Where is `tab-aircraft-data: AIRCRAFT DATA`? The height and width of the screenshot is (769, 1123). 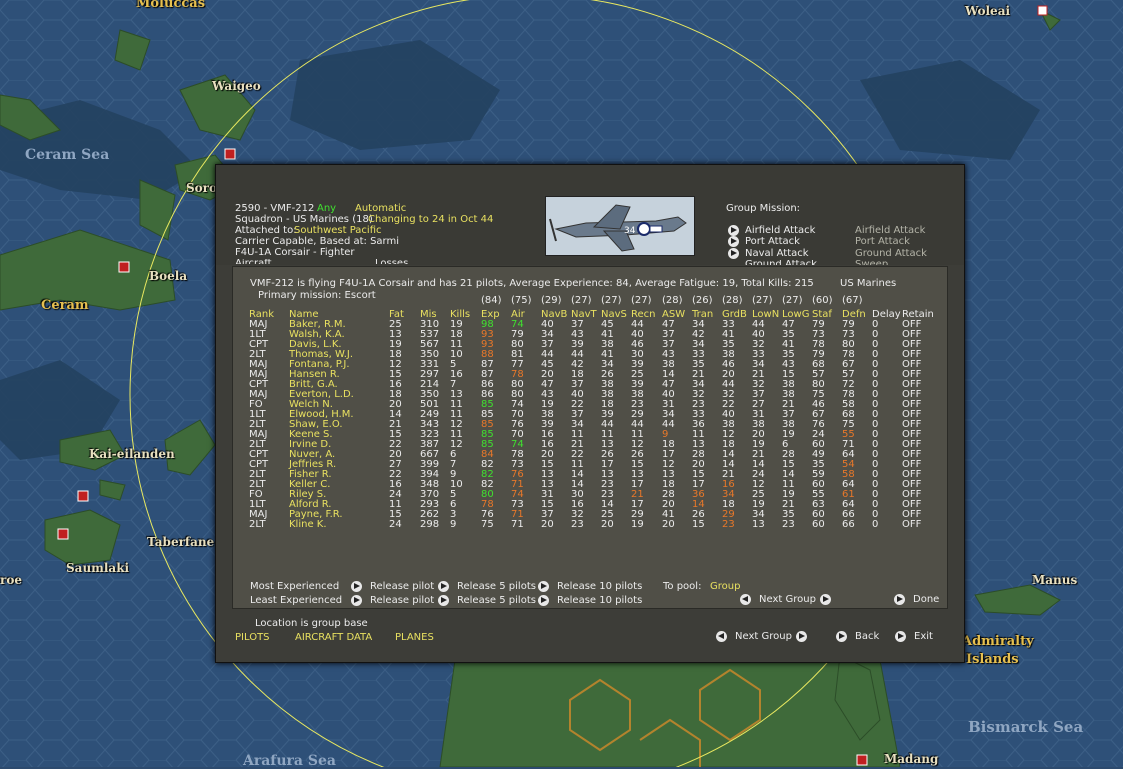 tab-aircraft-data: AIRCRAFT DATA is located at coordinates (333, 638).